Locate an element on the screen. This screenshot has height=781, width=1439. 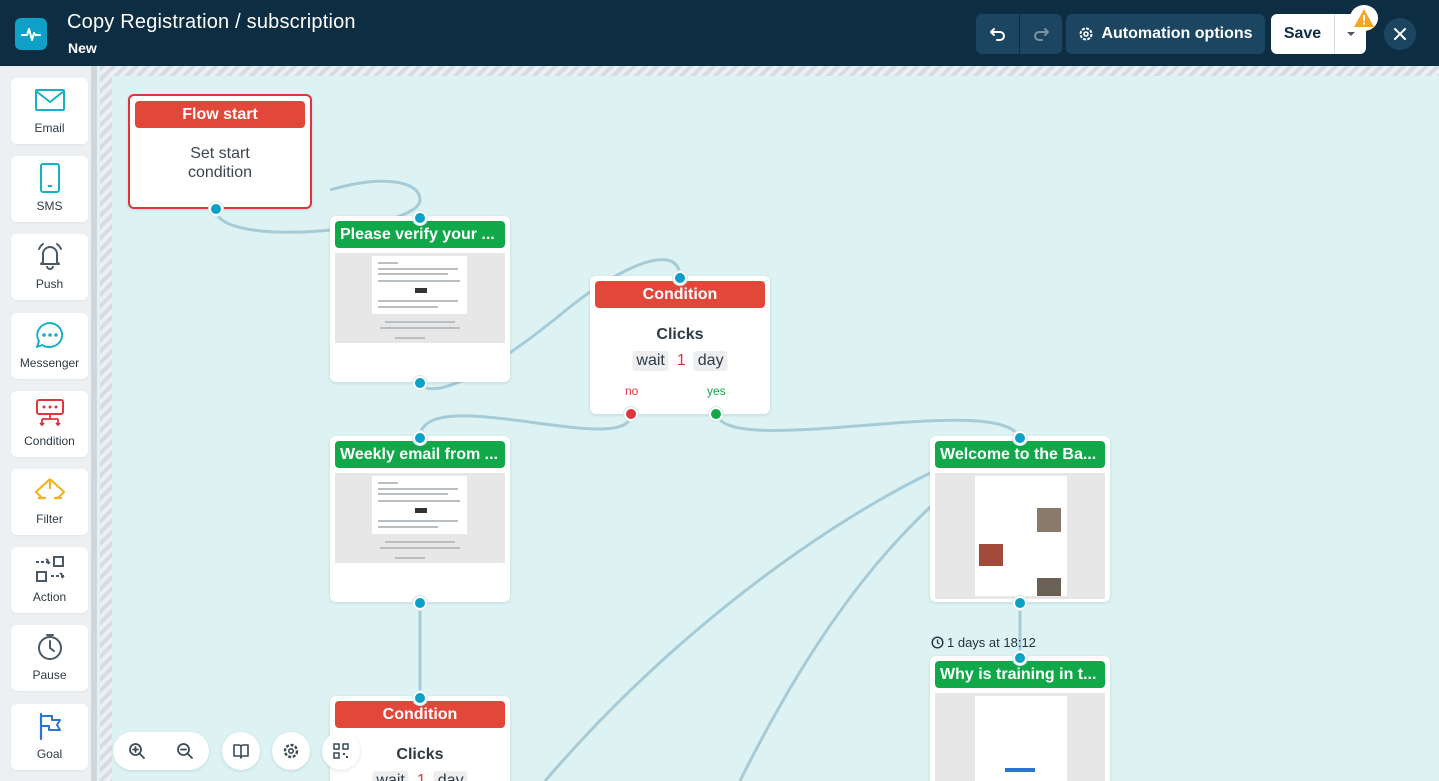
guide-button is located at coordinates (241, 751).